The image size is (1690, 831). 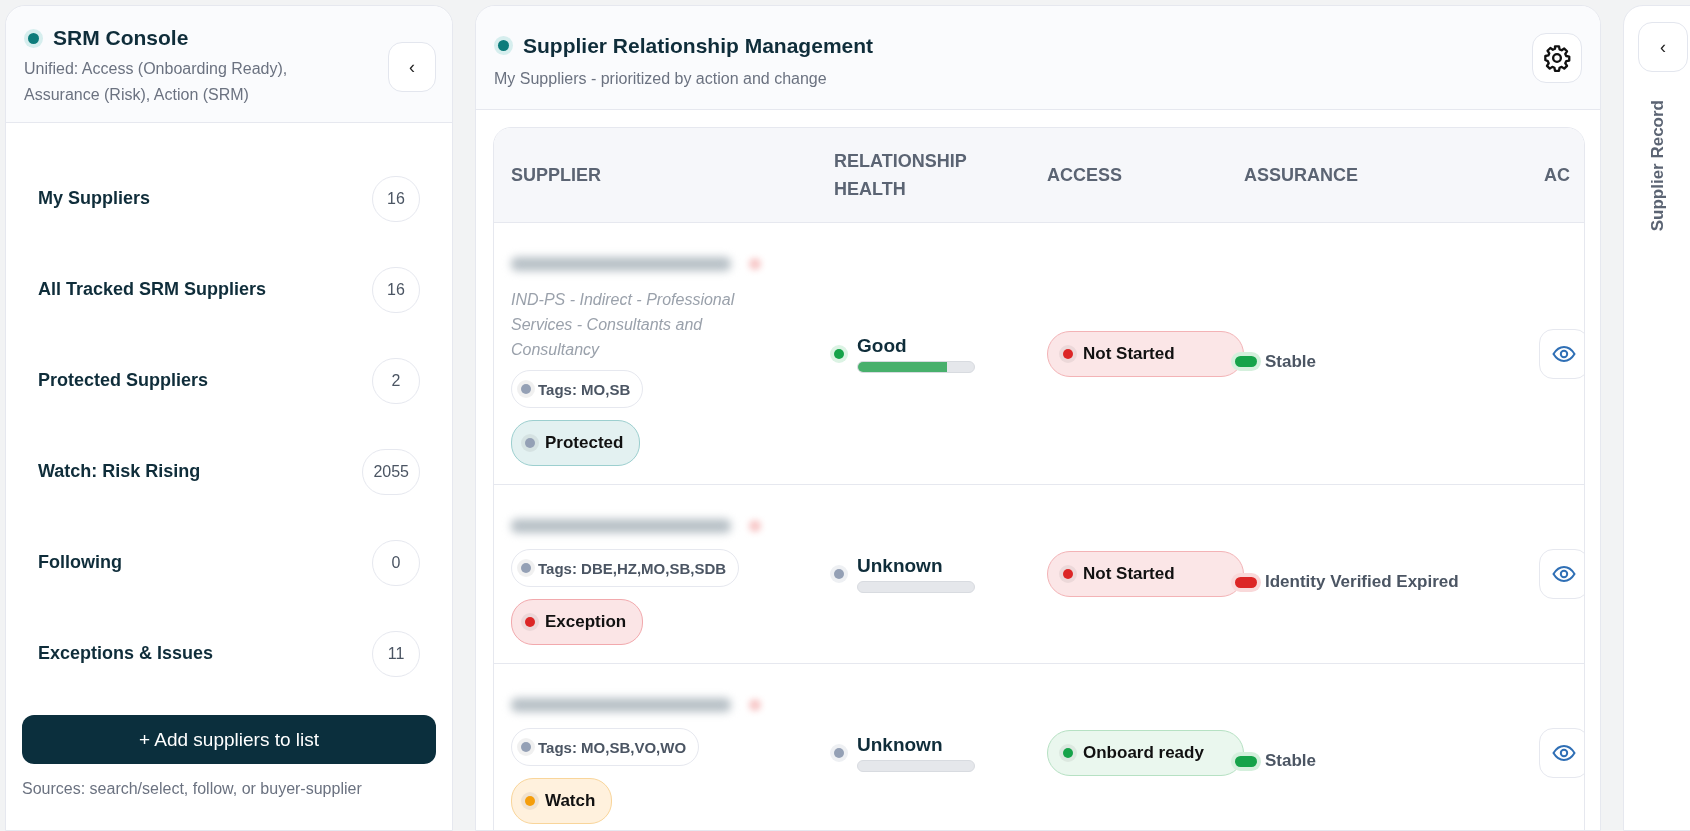 What do you see at coordinates (562, 801) in the screenshot?
I see `status-badge: Watch` at bounding box center [562, 801].